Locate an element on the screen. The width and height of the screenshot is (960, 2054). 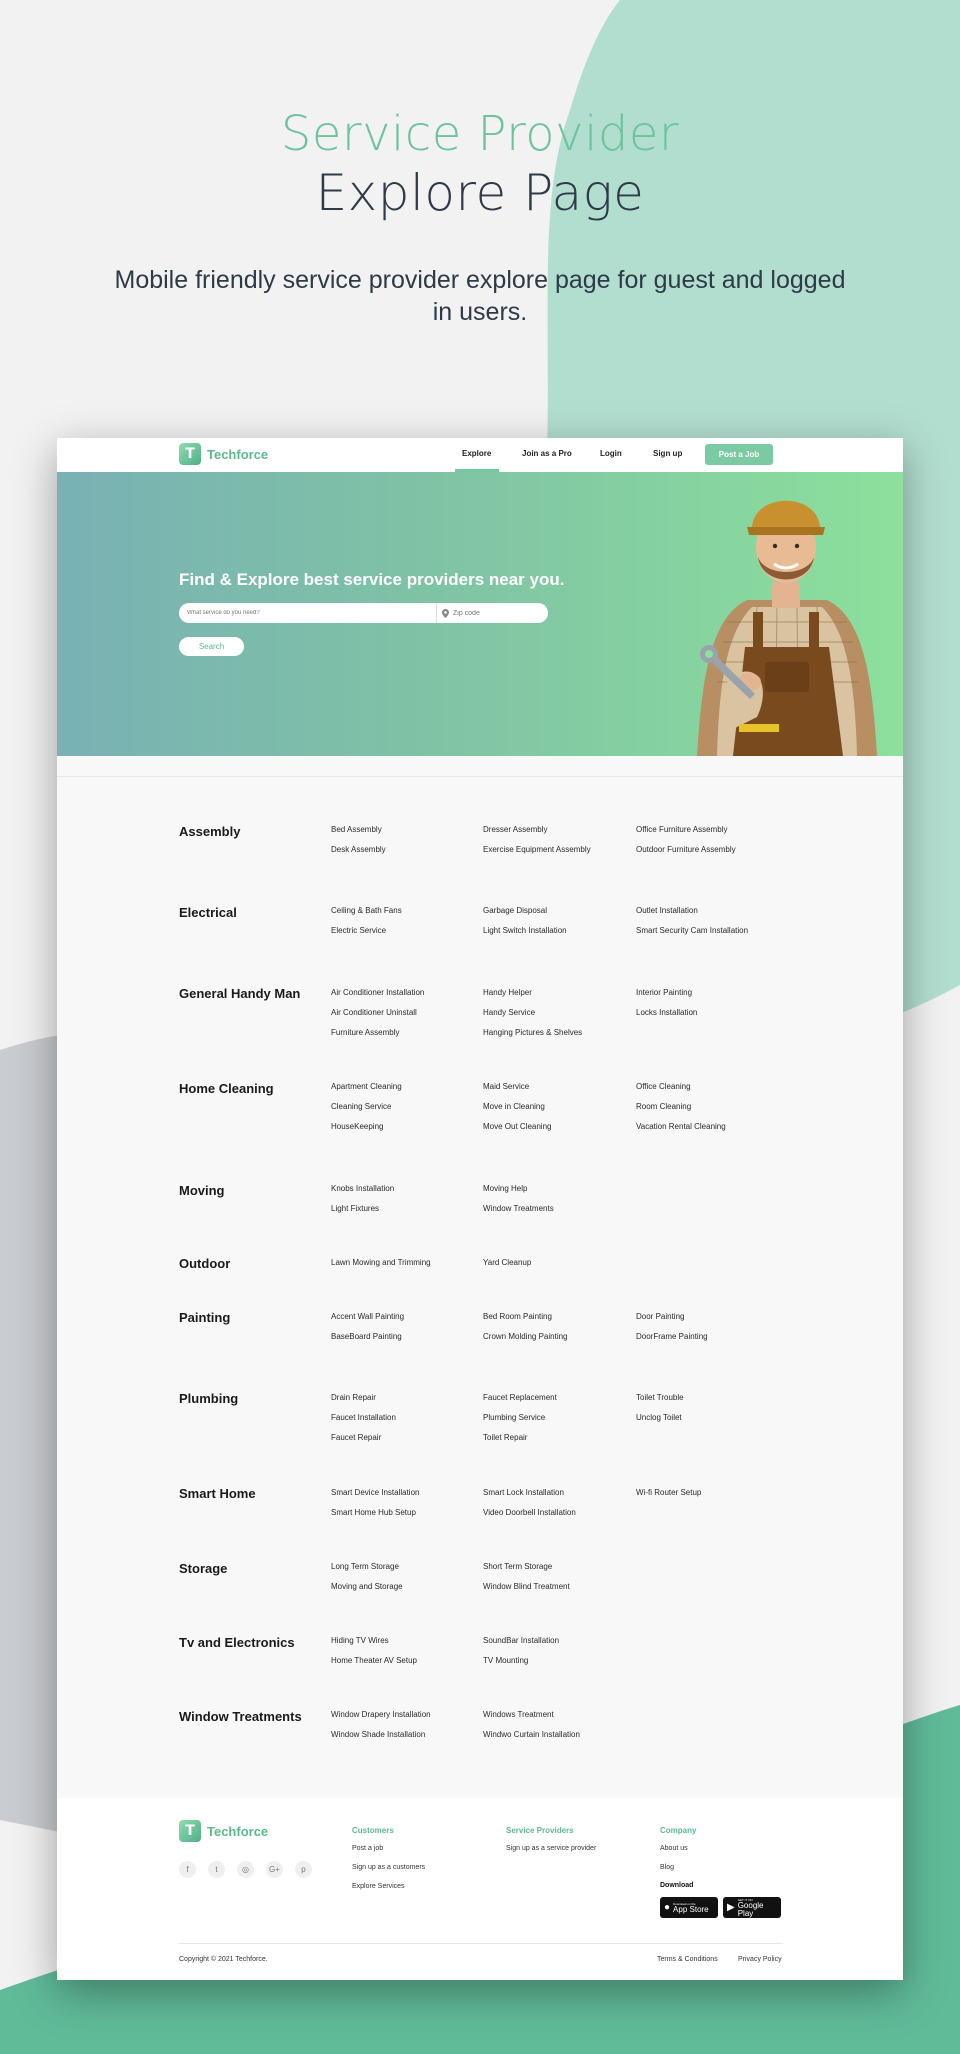
service-link: Smart Home Hub Setup is located at coordinates (373, 1512).